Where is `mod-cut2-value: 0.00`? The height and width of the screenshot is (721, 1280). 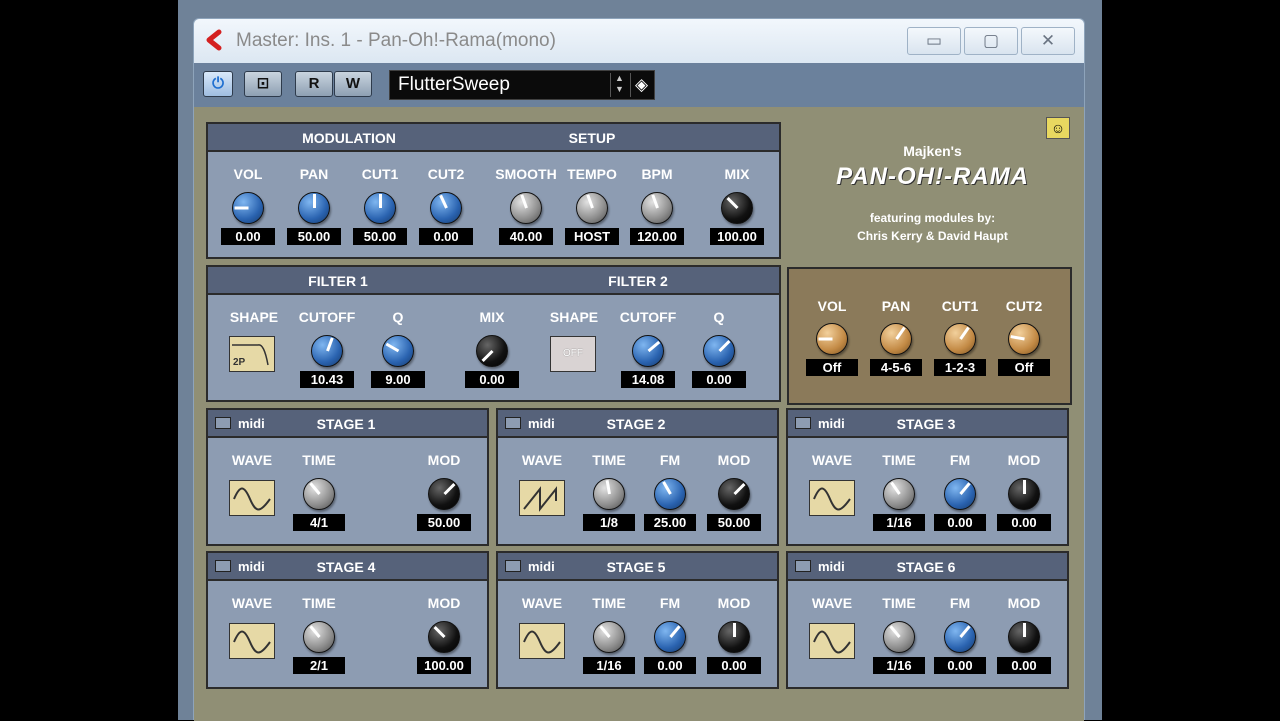
mod-cut2-value: 0.00 is located at coordinates (446, 236).